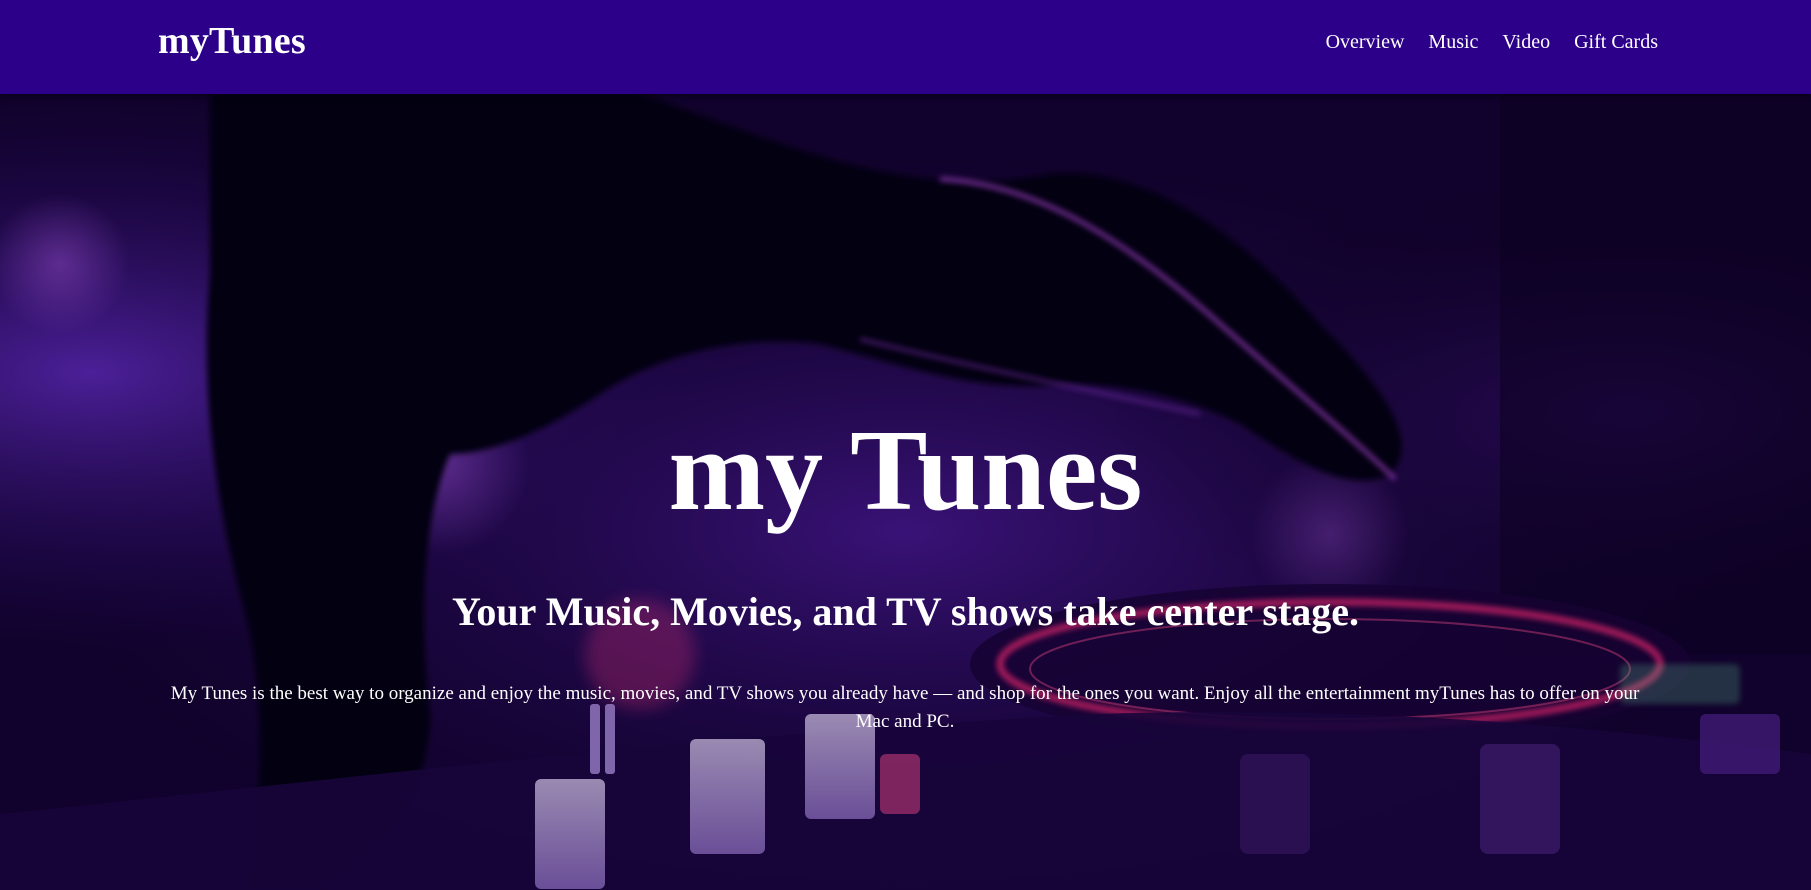  I want to click on nav-link-gift-cards: Gift Cards, so click(1616, 42).